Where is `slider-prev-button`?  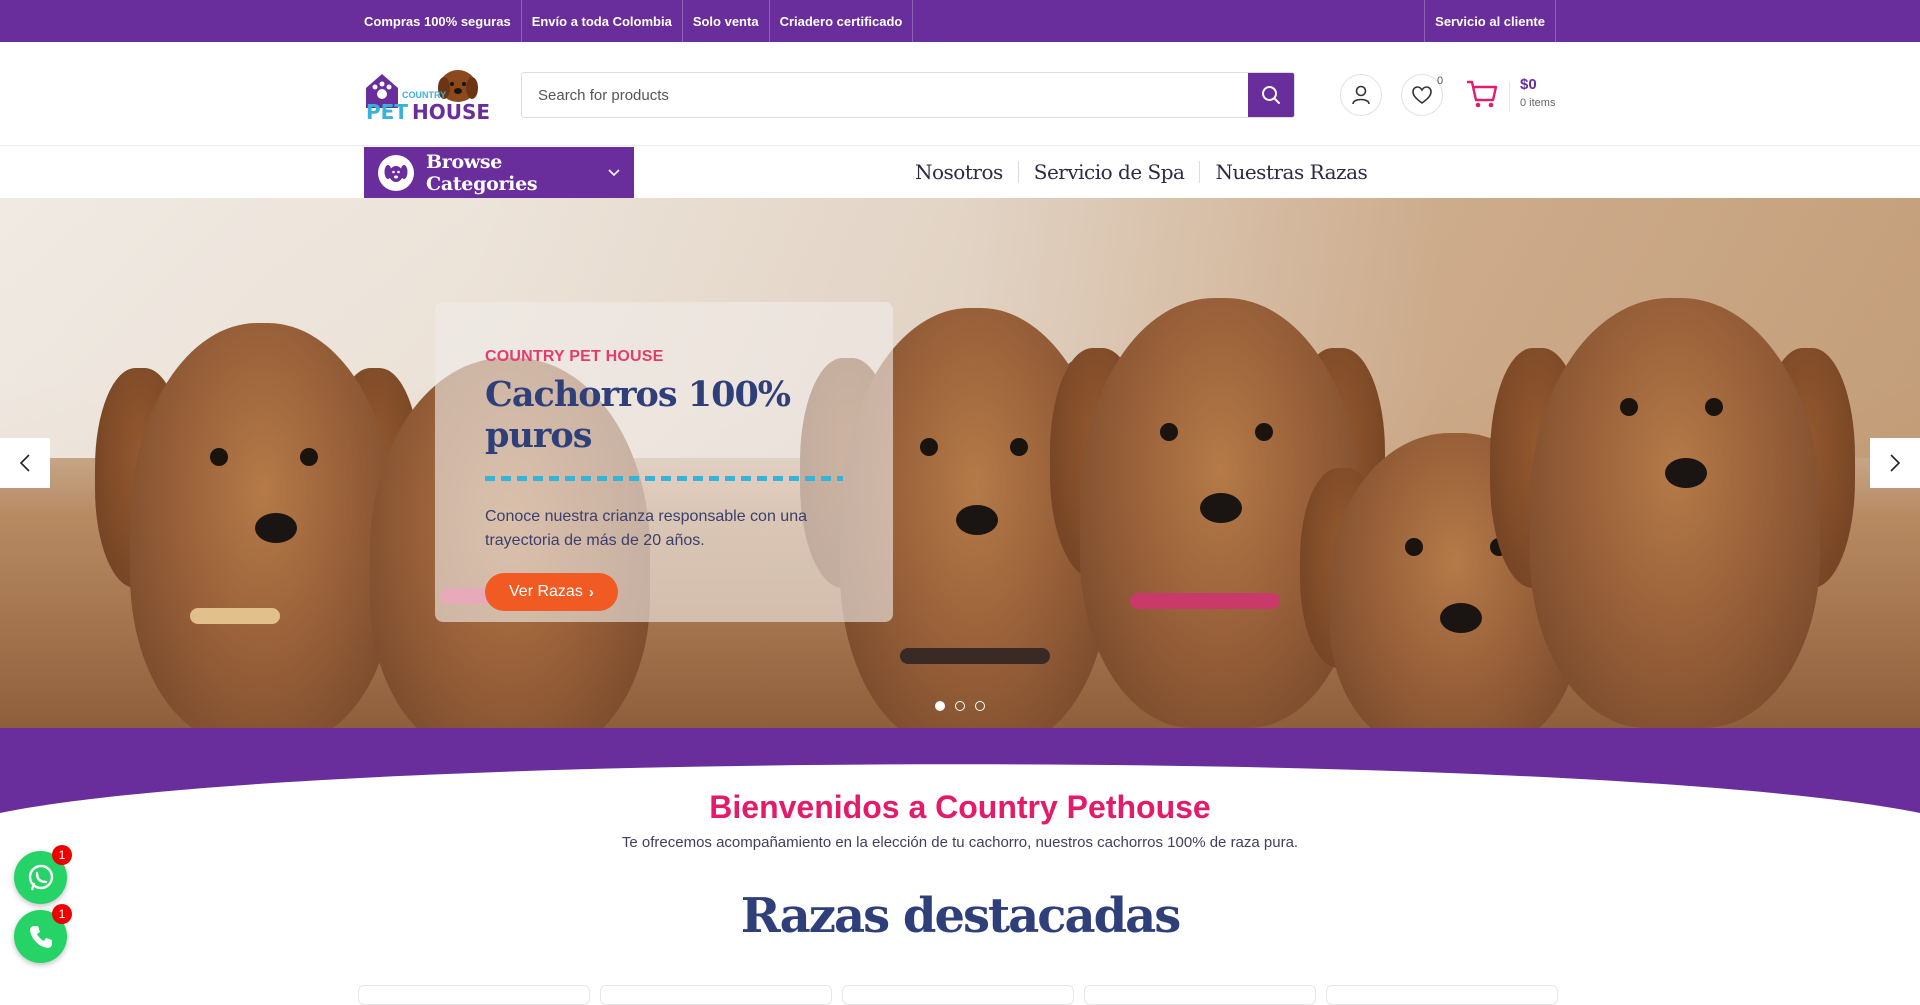 slider-prev-button is located at coordinates (25, 463).